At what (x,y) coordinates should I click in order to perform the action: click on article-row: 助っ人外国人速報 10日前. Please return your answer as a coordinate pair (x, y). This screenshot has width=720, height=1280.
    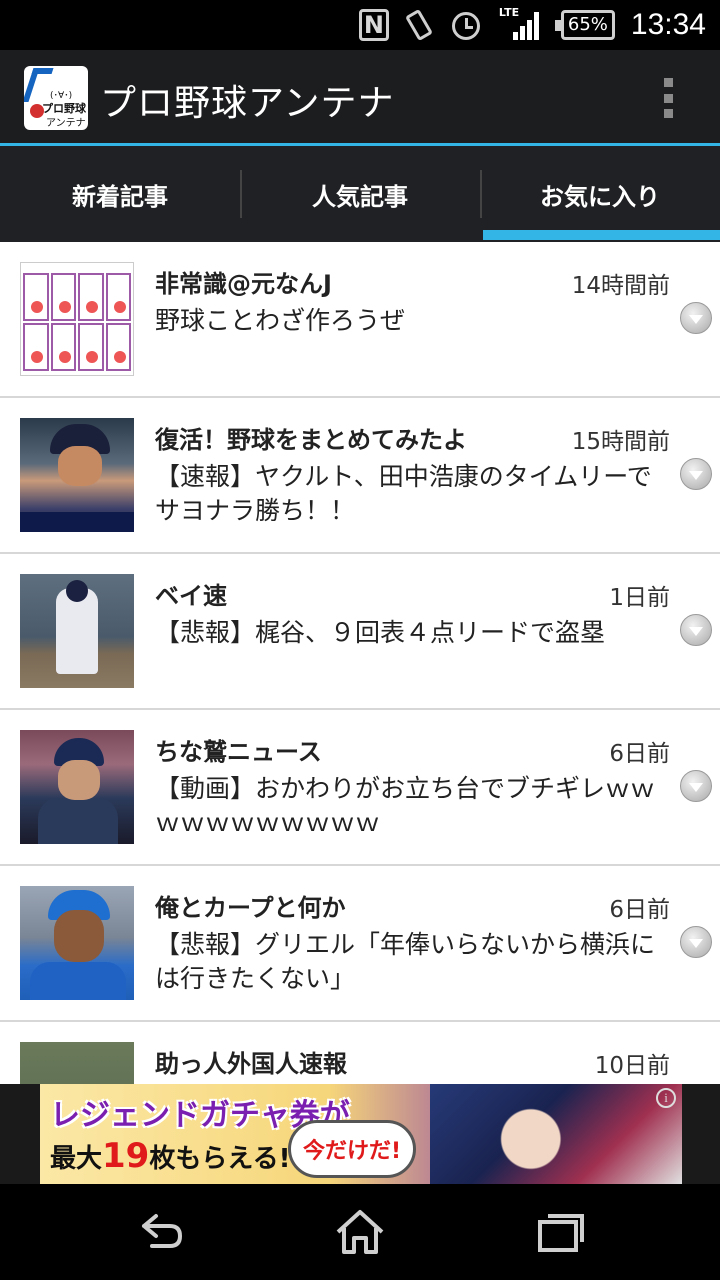
    Looking at the image, I should click on (360, 1053).